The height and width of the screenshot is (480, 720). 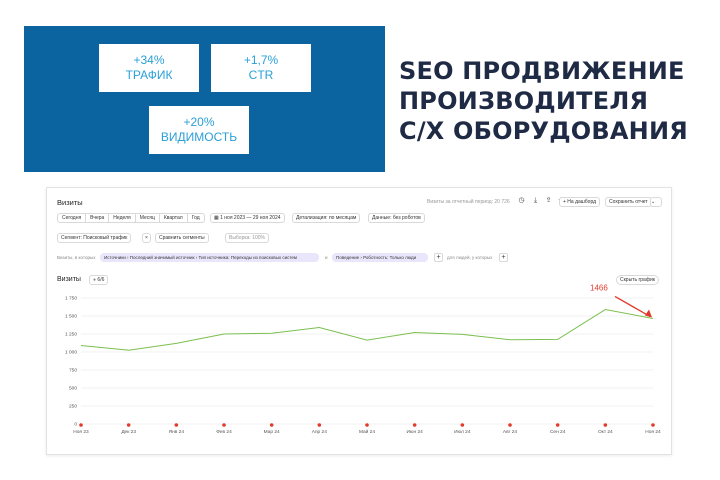 What do you see at coordinates (543, 131) in the screenshot?
I see `hero-title-line: С/Х ОБОРУДОВАНИЯ` at bounding box center [543, 131].